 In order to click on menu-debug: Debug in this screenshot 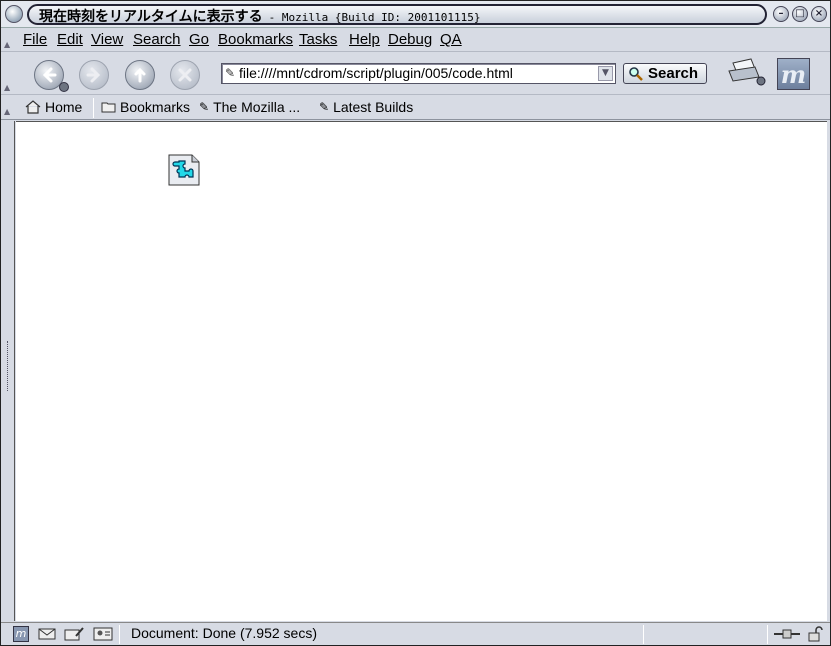, I will do `click(410, 39)`.